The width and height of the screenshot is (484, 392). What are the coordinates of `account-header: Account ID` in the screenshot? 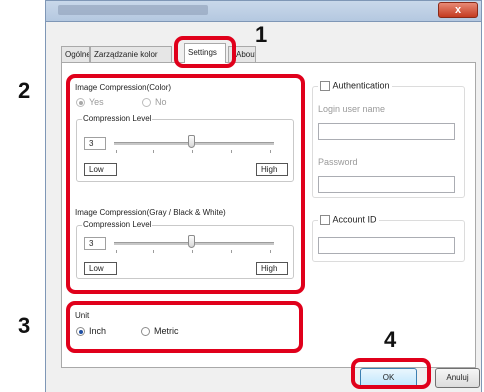 It's located at (348, 219).